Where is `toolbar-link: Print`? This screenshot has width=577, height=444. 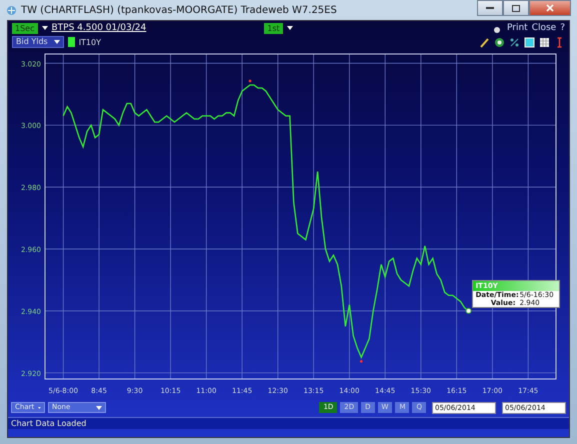
toolbar-link: Print is located at coordinates (517, 28).